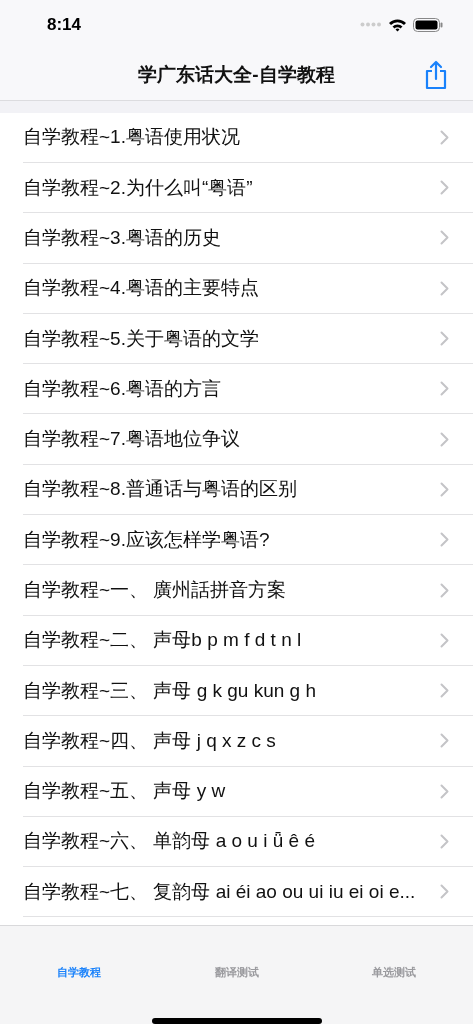 This screenshot has height=1024, width=473. I want to click on signal-icon, so click(371, 25).